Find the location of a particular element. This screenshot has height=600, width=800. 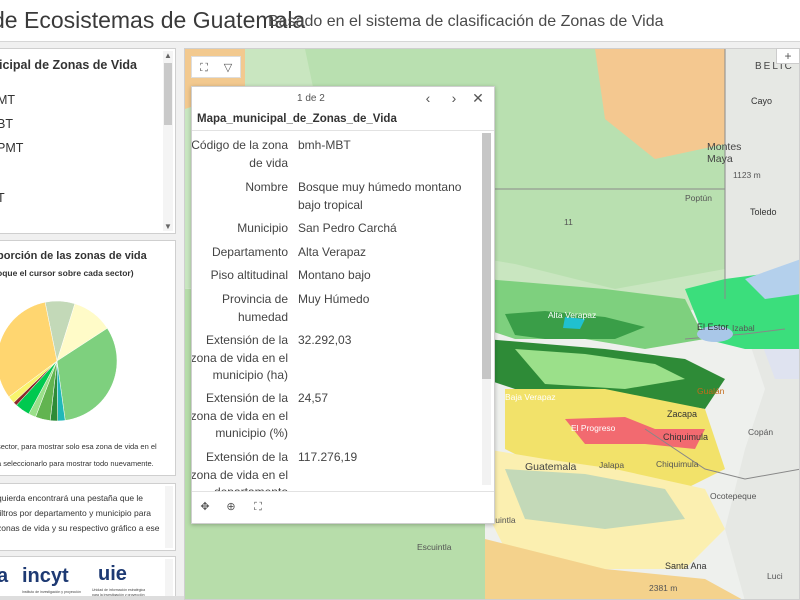

list-scrollbar: ▲ ▼ is located at coordinates (168, 141).